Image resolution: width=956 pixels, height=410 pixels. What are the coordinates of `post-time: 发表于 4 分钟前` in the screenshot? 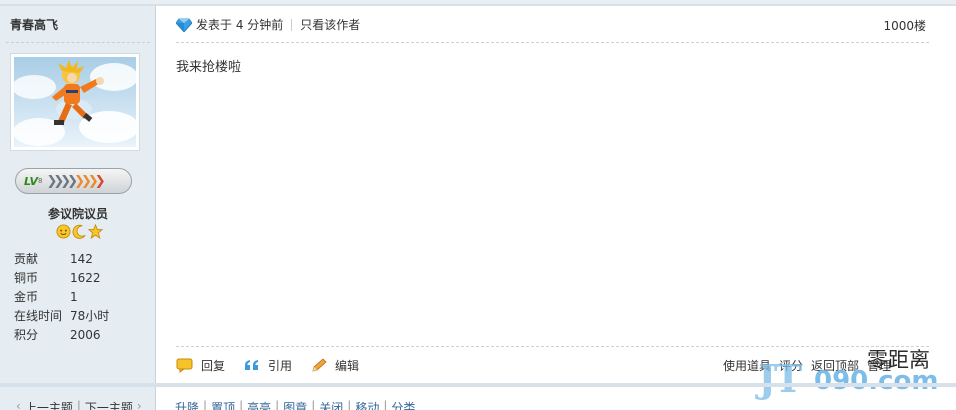 It's located at (240, 25).